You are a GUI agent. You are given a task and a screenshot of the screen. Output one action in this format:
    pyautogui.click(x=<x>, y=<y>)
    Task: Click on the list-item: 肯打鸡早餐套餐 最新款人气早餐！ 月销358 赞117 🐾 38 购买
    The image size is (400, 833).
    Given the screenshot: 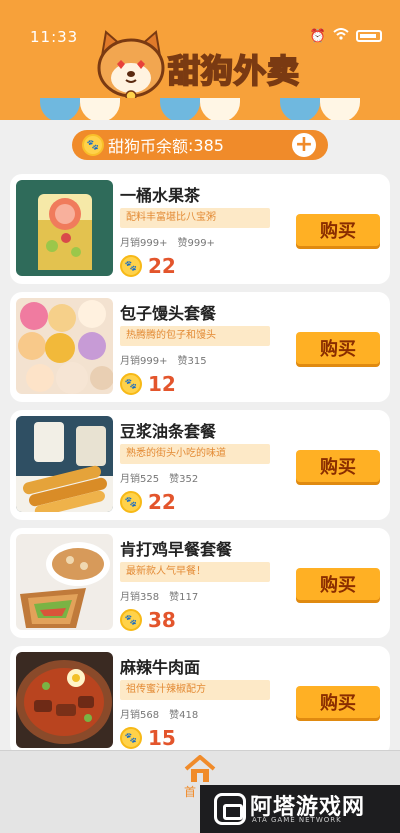 What is the action you would take?
    pyautogui.click(x=200, y=583)
    